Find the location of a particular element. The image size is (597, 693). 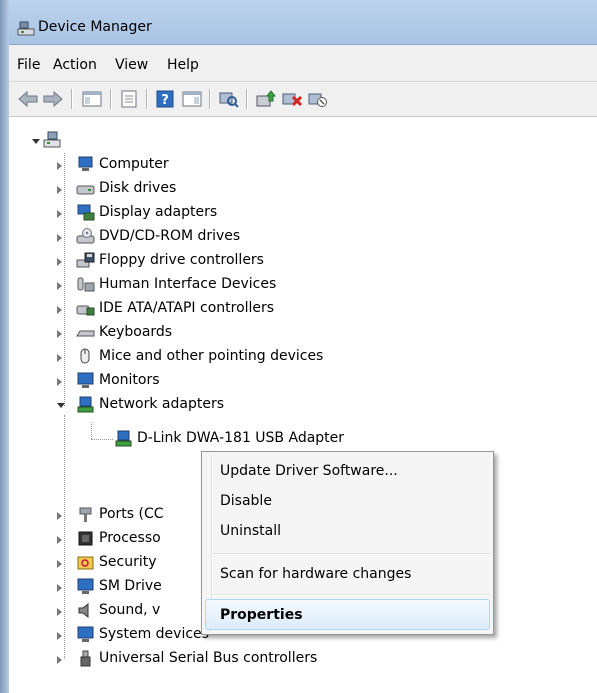

sm-driver-icon is located at coordinates (85, 586).